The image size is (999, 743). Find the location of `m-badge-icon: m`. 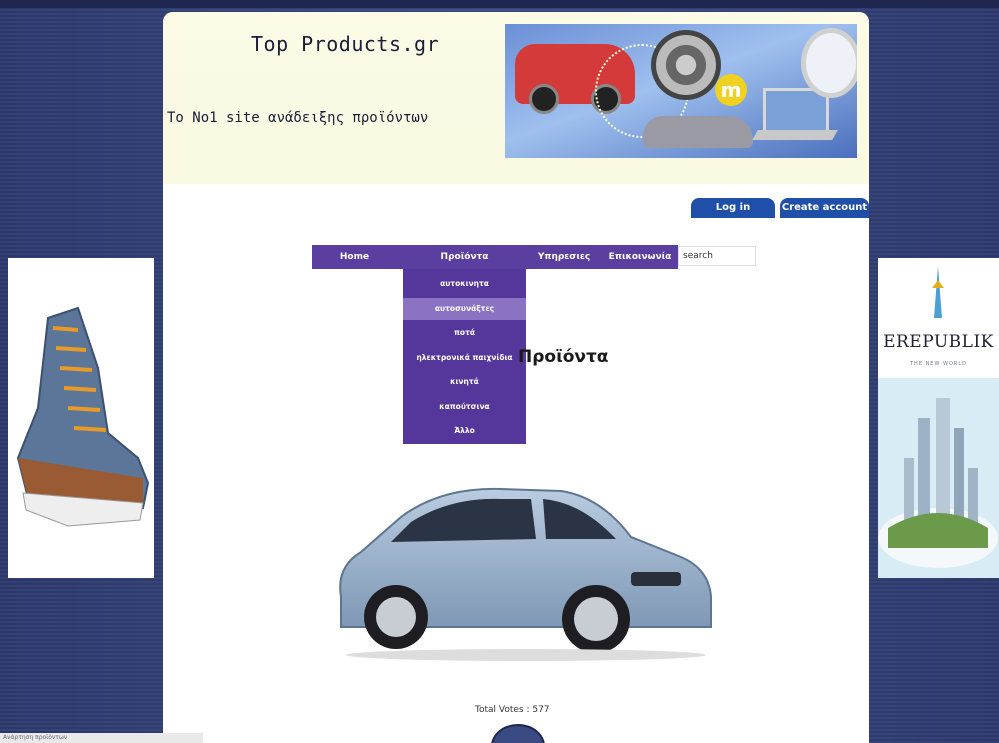

m-badge-icon: m is located at coordinates (731, 90).